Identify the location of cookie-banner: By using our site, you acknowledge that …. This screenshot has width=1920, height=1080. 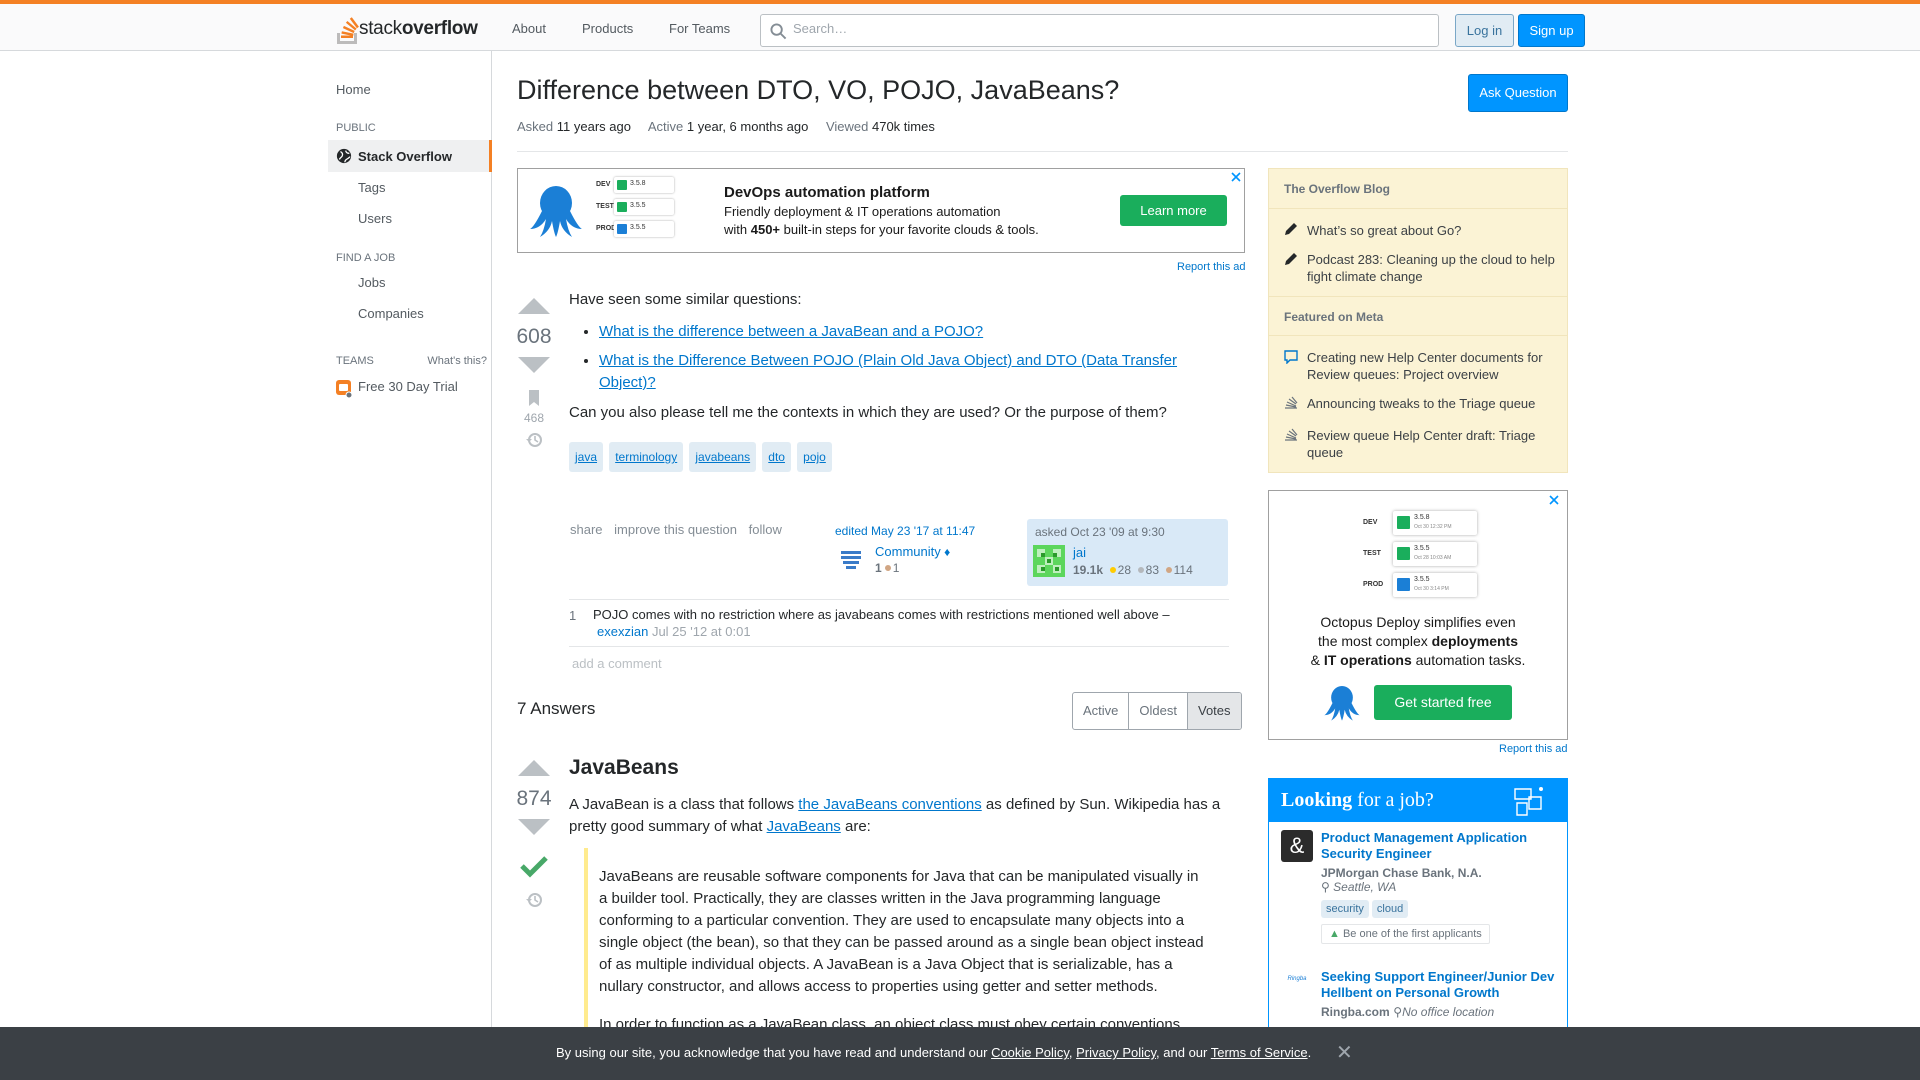
(960, 1053).